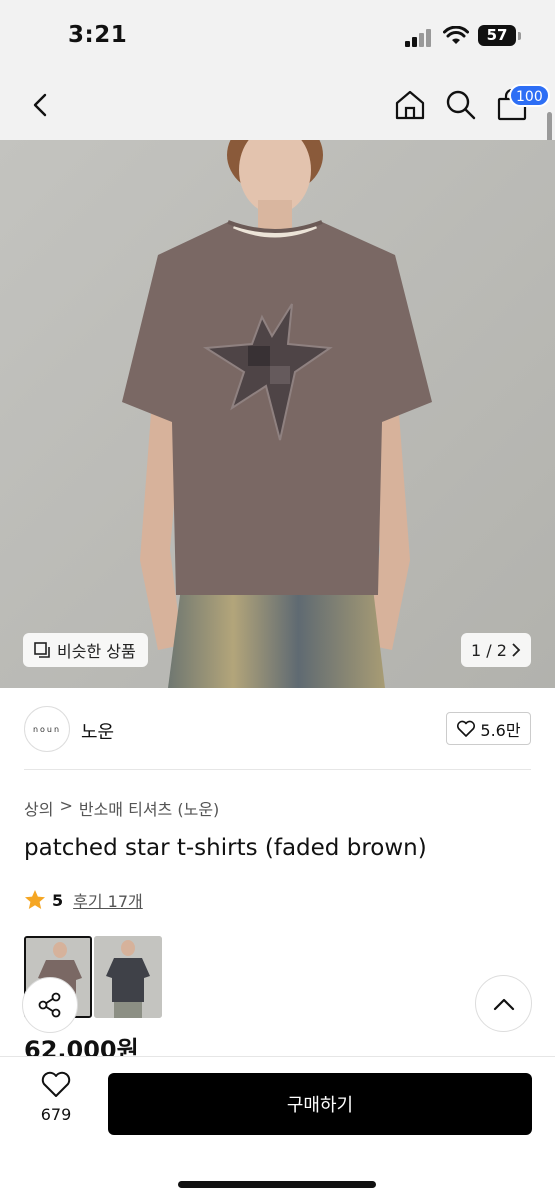 This screenshot has height=1200, width=555. I want to click on bottom-action-bar: 679 구매하기, so click(277, 1128).